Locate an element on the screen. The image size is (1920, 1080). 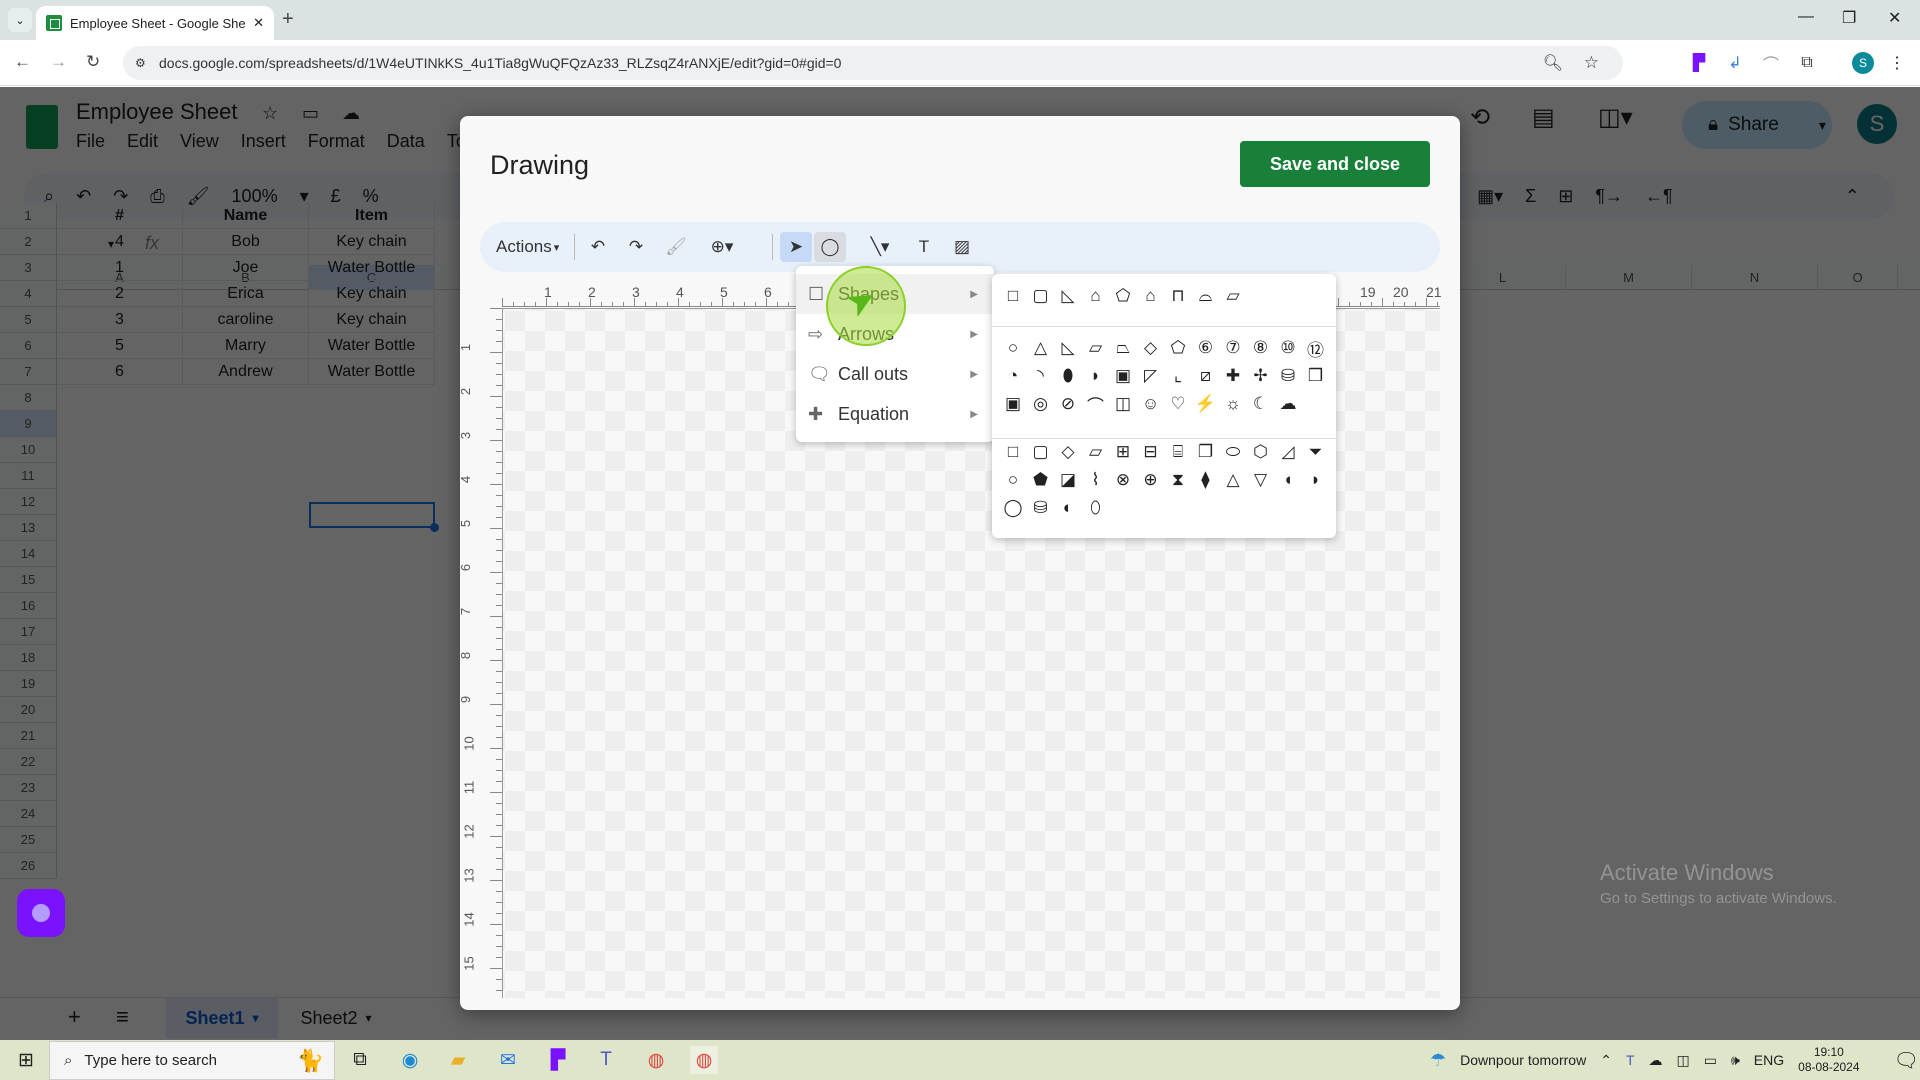
redo-icon: ↷ is located at coordinates (636, 247).